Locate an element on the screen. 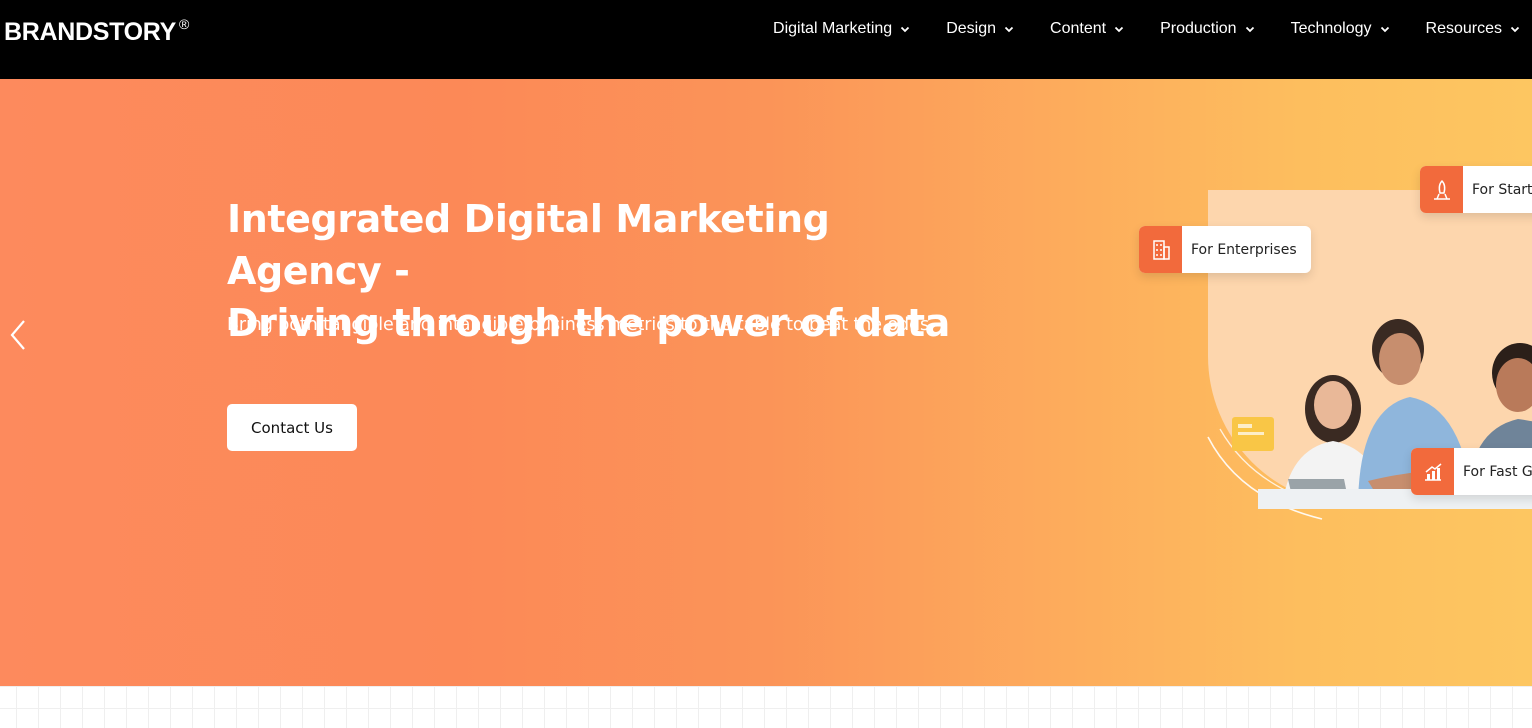  nav-item-content: Content is located at coordinates (1105, 29).